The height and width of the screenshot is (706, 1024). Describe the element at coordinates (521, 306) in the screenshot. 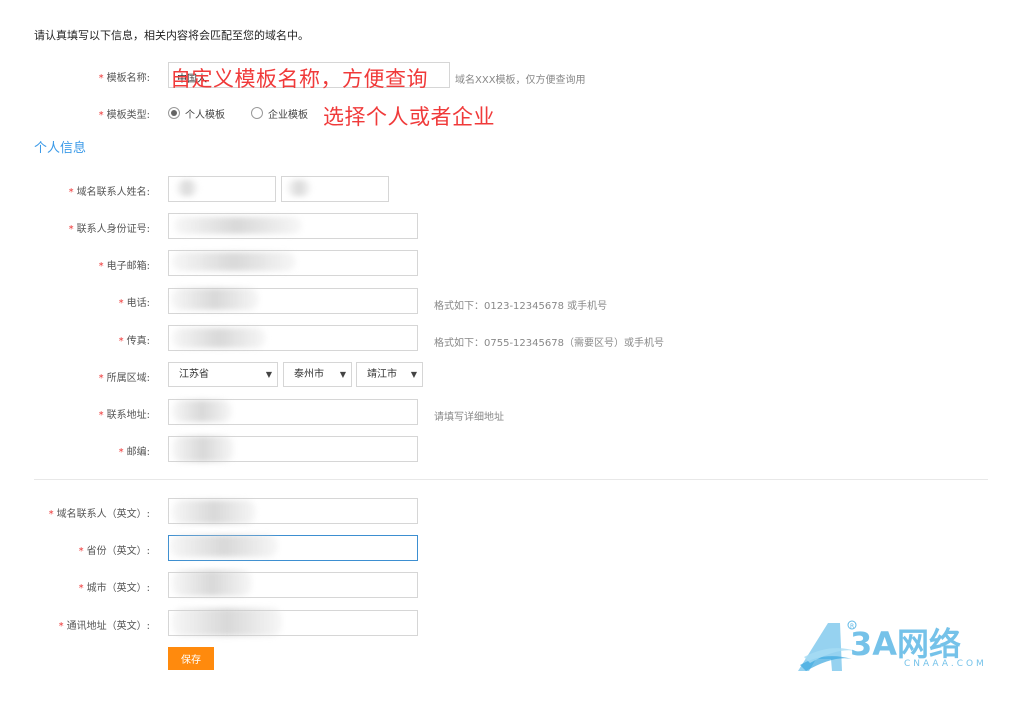

I see `phone-hint: 格式如下：0123-12345678 或手机号` at that location.